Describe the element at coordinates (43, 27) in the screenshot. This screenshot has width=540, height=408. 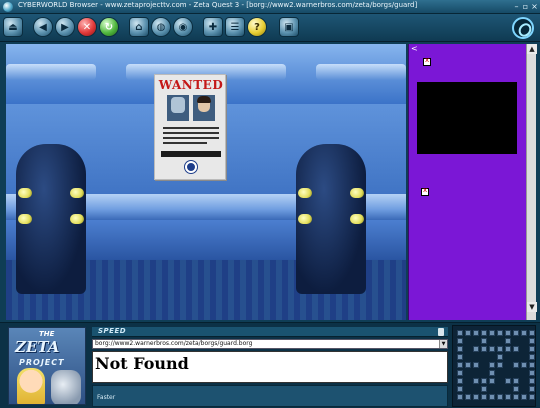
I see `back-button: ◀` at that location.